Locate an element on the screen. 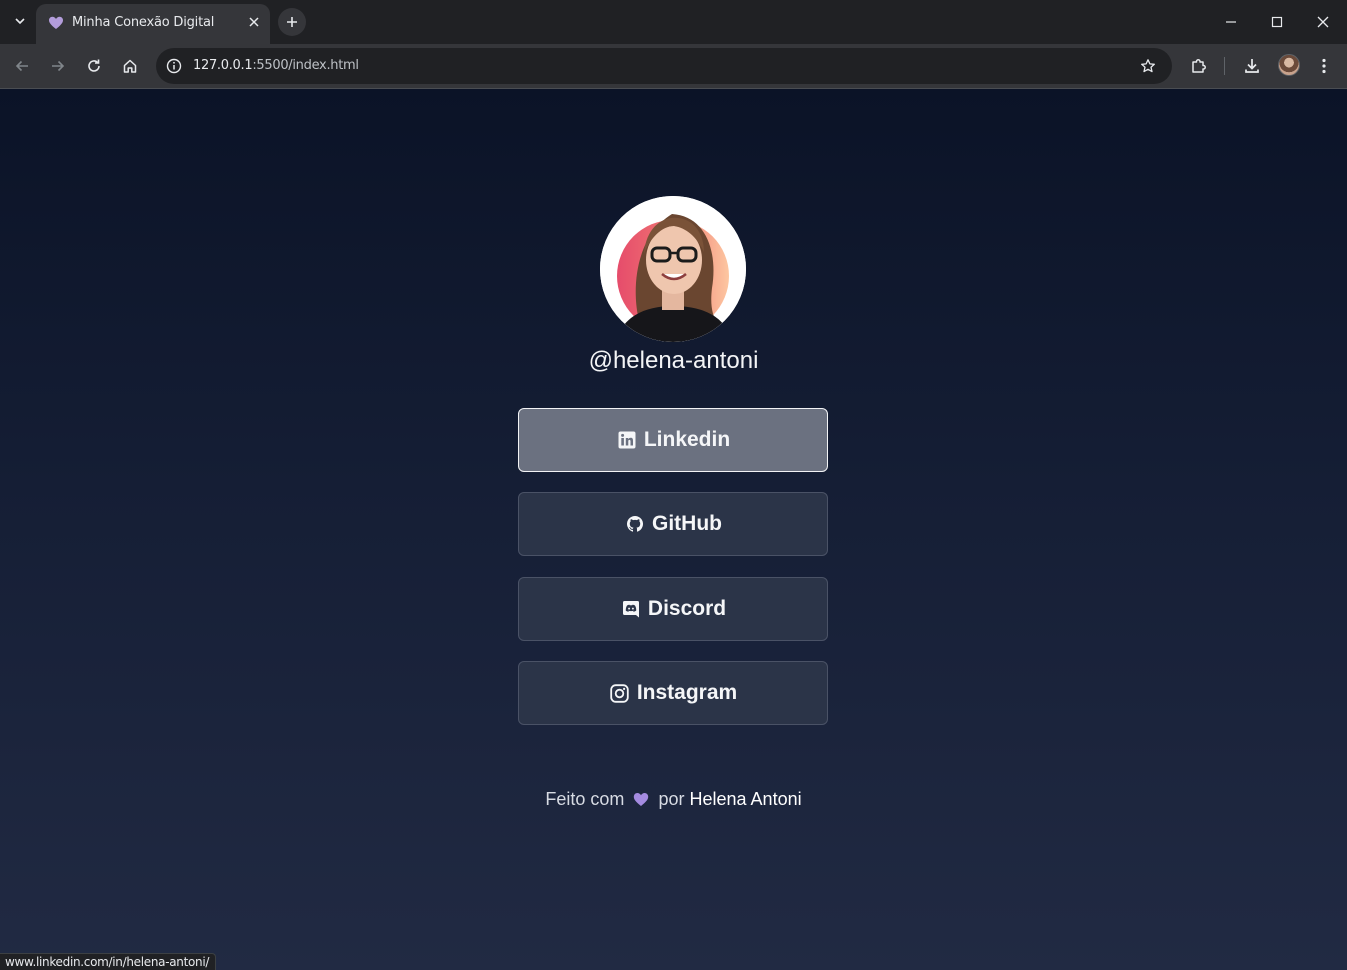  arrow-left-icon is located at coordinates (21, 66).